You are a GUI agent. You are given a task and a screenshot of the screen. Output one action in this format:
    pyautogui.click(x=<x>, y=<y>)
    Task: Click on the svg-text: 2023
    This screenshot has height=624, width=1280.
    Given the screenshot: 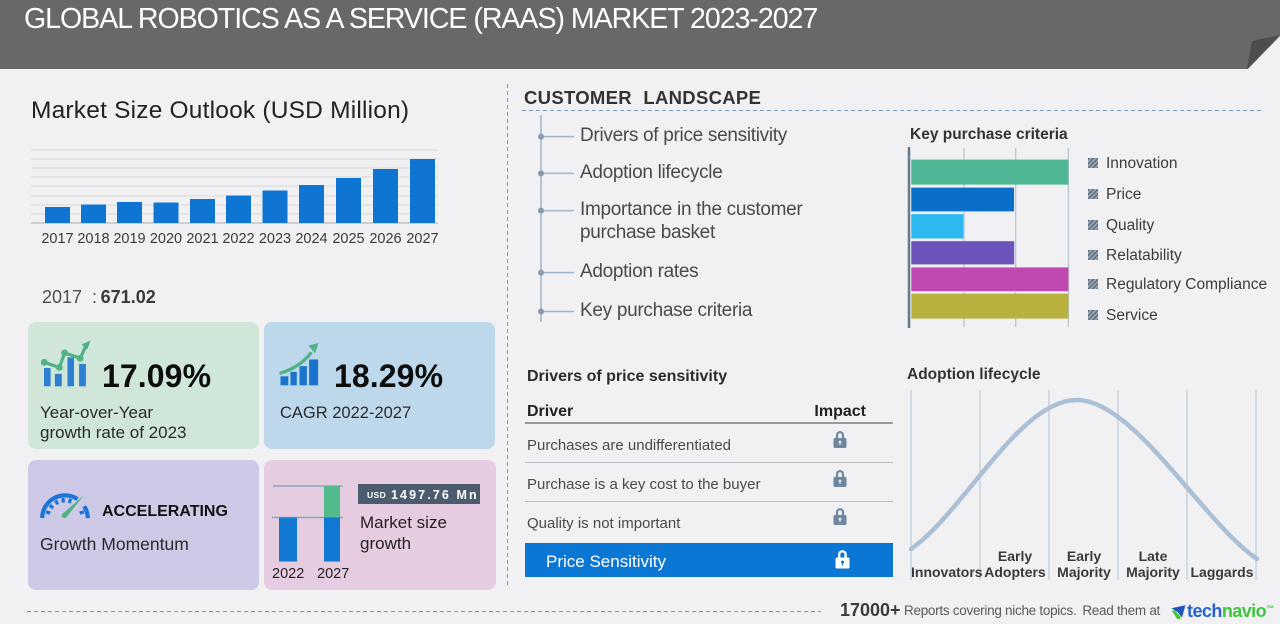 What is the action you would take?
    pyautogui.click(x=275, y=239)
    